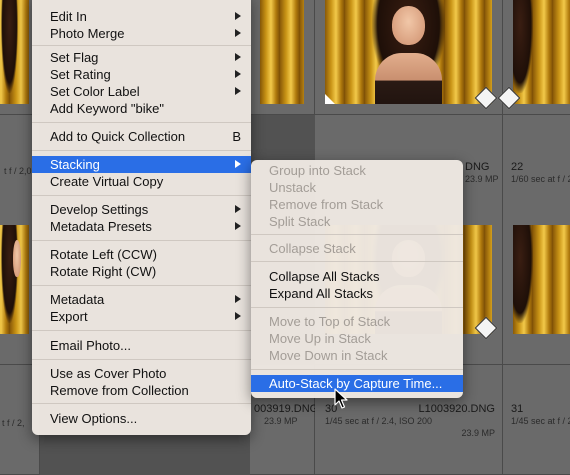 The height and width of the screenshot is (475, 570). Describe the element at coordinates (357, 293) in the screenshot. I see `submenu-item-expand-all-stacks: Expand All Stacks` at that location.